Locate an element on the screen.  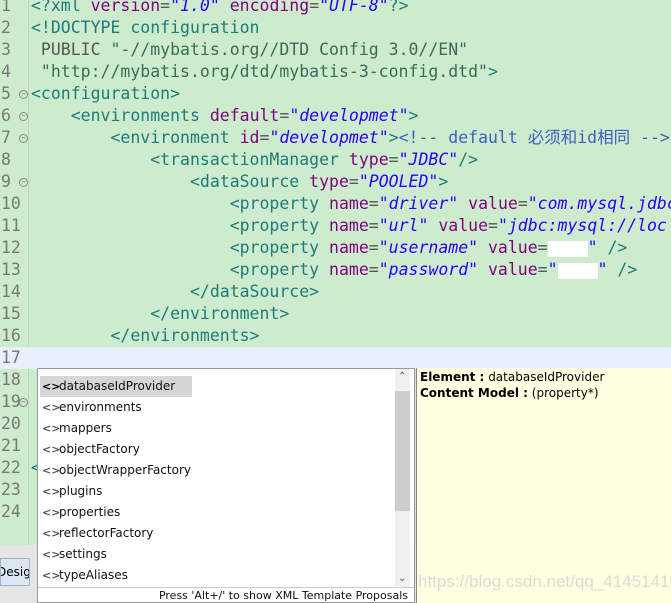
proposal-item: <>objectWrapperFactory is located at coordinates (116, 470).